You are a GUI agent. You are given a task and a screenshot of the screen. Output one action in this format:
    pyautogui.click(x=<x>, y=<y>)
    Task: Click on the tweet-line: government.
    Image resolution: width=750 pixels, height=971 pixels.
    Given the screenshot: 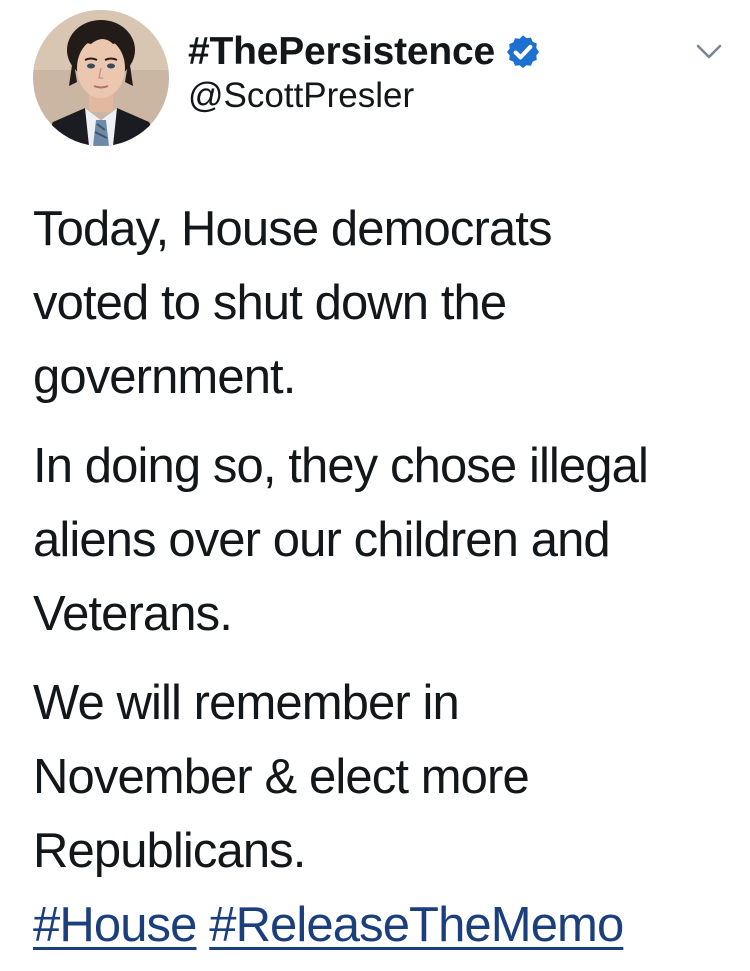 What is the action you would take?
    pyautogui.click(x=164, y=377)
    